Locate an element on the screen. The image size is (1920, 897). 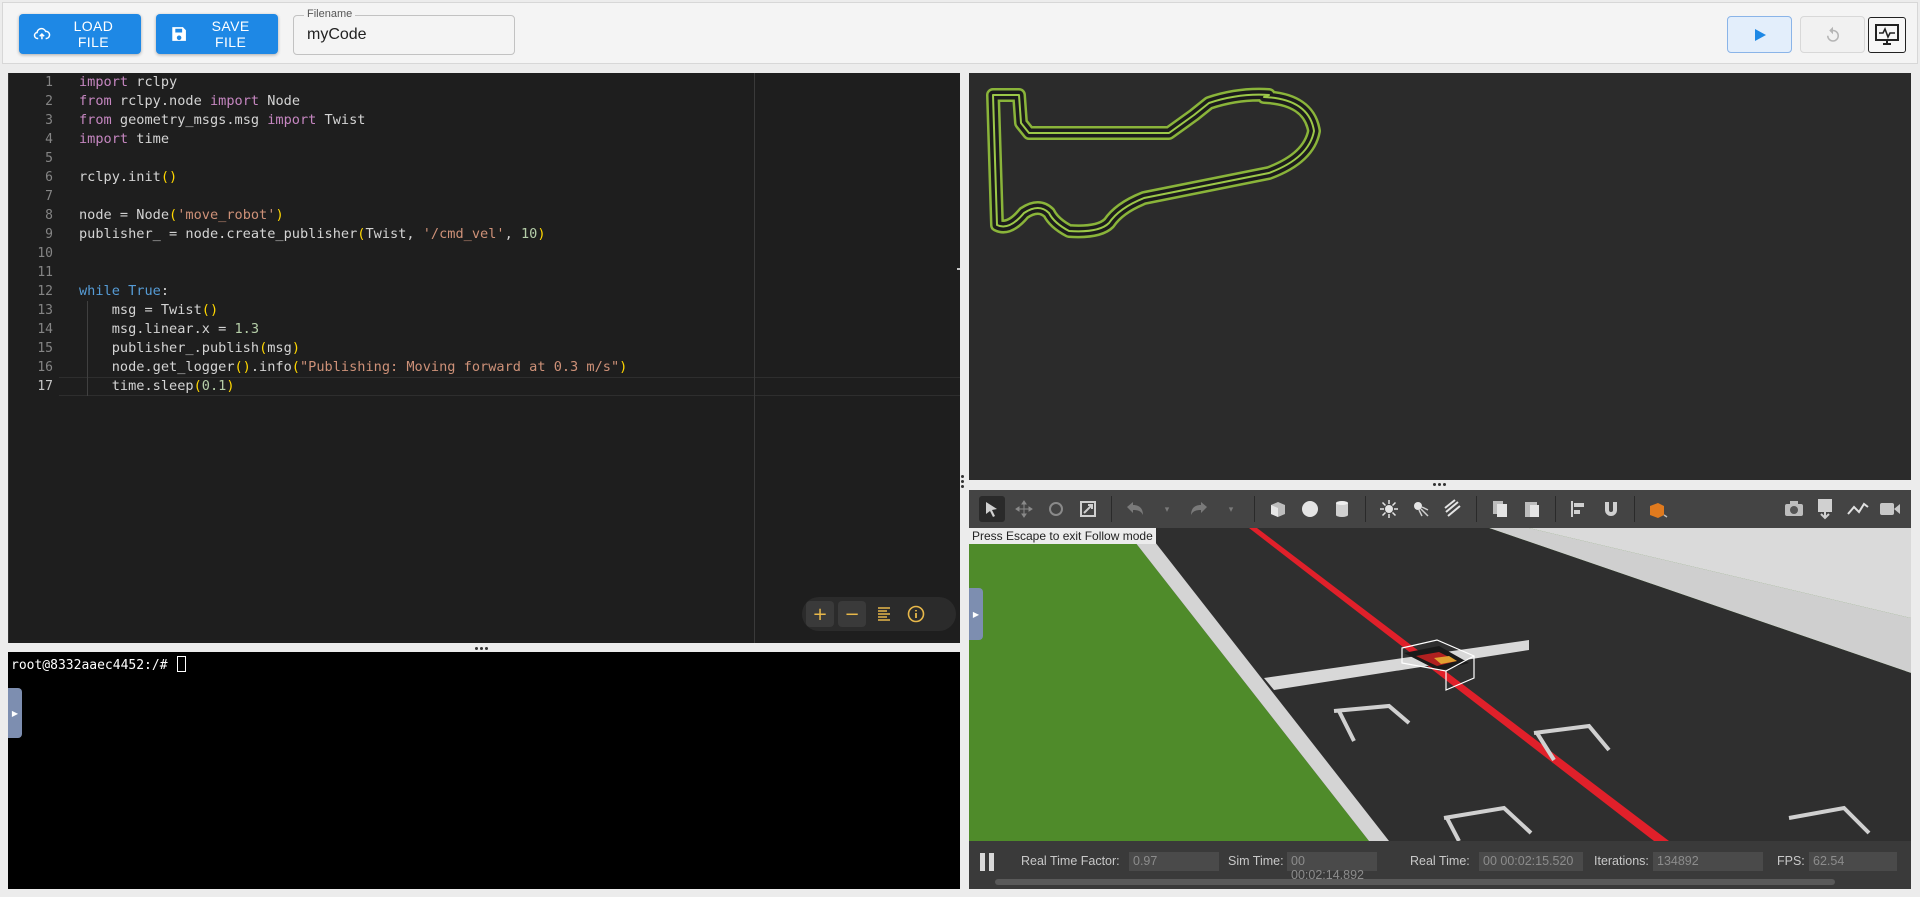
left-right-splitter is located at coordinates (963, 482).